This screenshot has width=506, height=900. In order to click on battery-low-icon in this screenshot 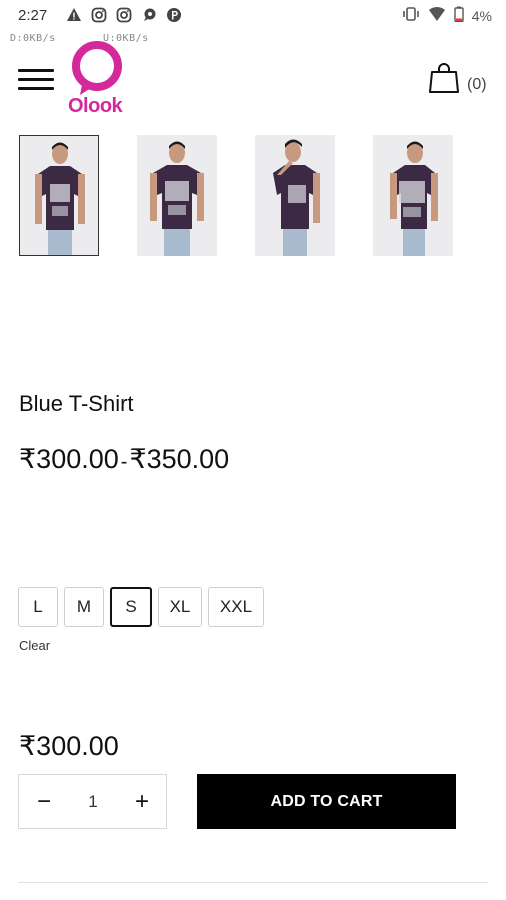, I will do `click(459, 15)`.